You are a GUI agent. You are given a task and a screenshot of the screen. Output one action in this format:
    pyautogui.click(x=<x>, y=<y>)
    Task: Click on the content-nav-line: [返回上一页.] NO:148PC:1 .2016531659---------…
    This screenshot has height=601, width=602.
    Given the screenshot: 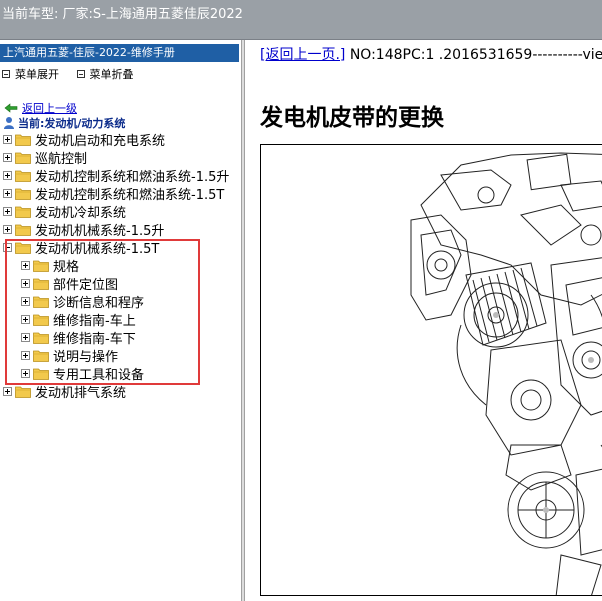 What is the action you would take?
    pyautogui.click(x=431, y=54)
    